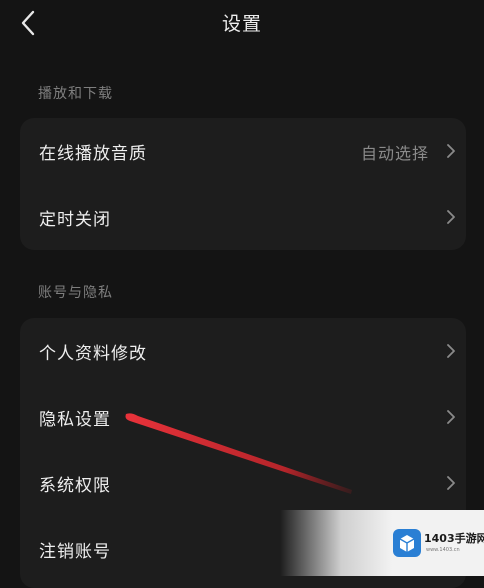 The width and height of the screenshot is (484, 588). Describe the element at coordinates (243, 483) in the screenshot. I see `setting-row-system-permissions: 系统权限` at that location.